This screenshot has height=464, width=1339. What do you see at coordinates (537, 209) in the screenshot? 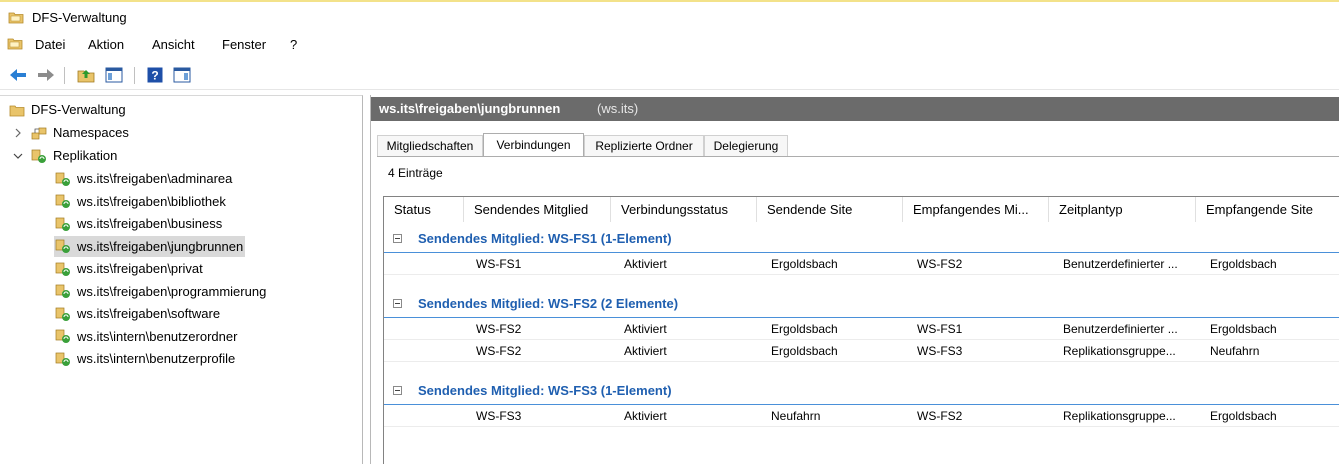
I see `column-header-sendendes-mitglied: Sendendes Mitglied` at bounding box center [537, 209].